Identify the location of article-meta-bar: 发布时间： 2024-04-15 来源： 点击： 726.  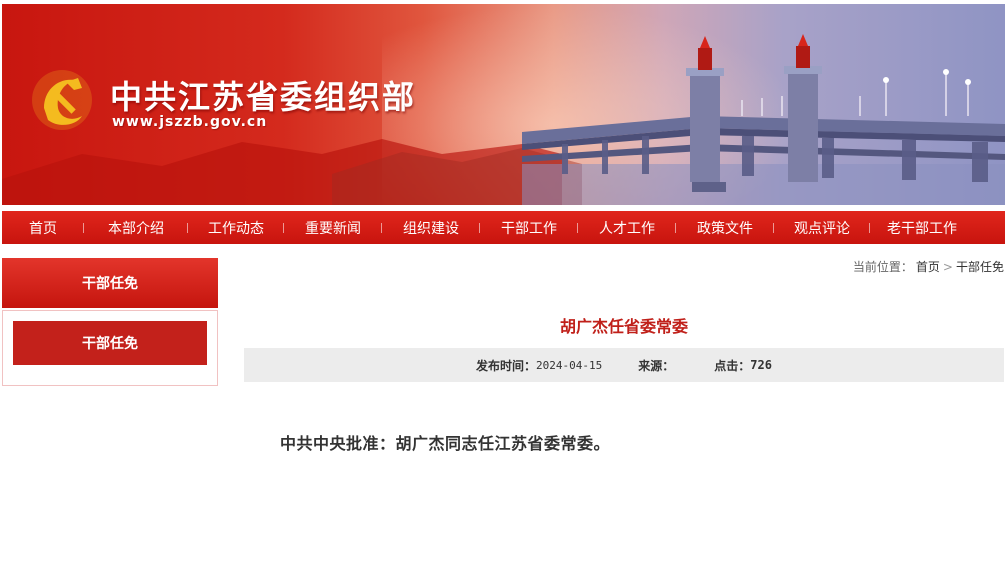
(624, 365).